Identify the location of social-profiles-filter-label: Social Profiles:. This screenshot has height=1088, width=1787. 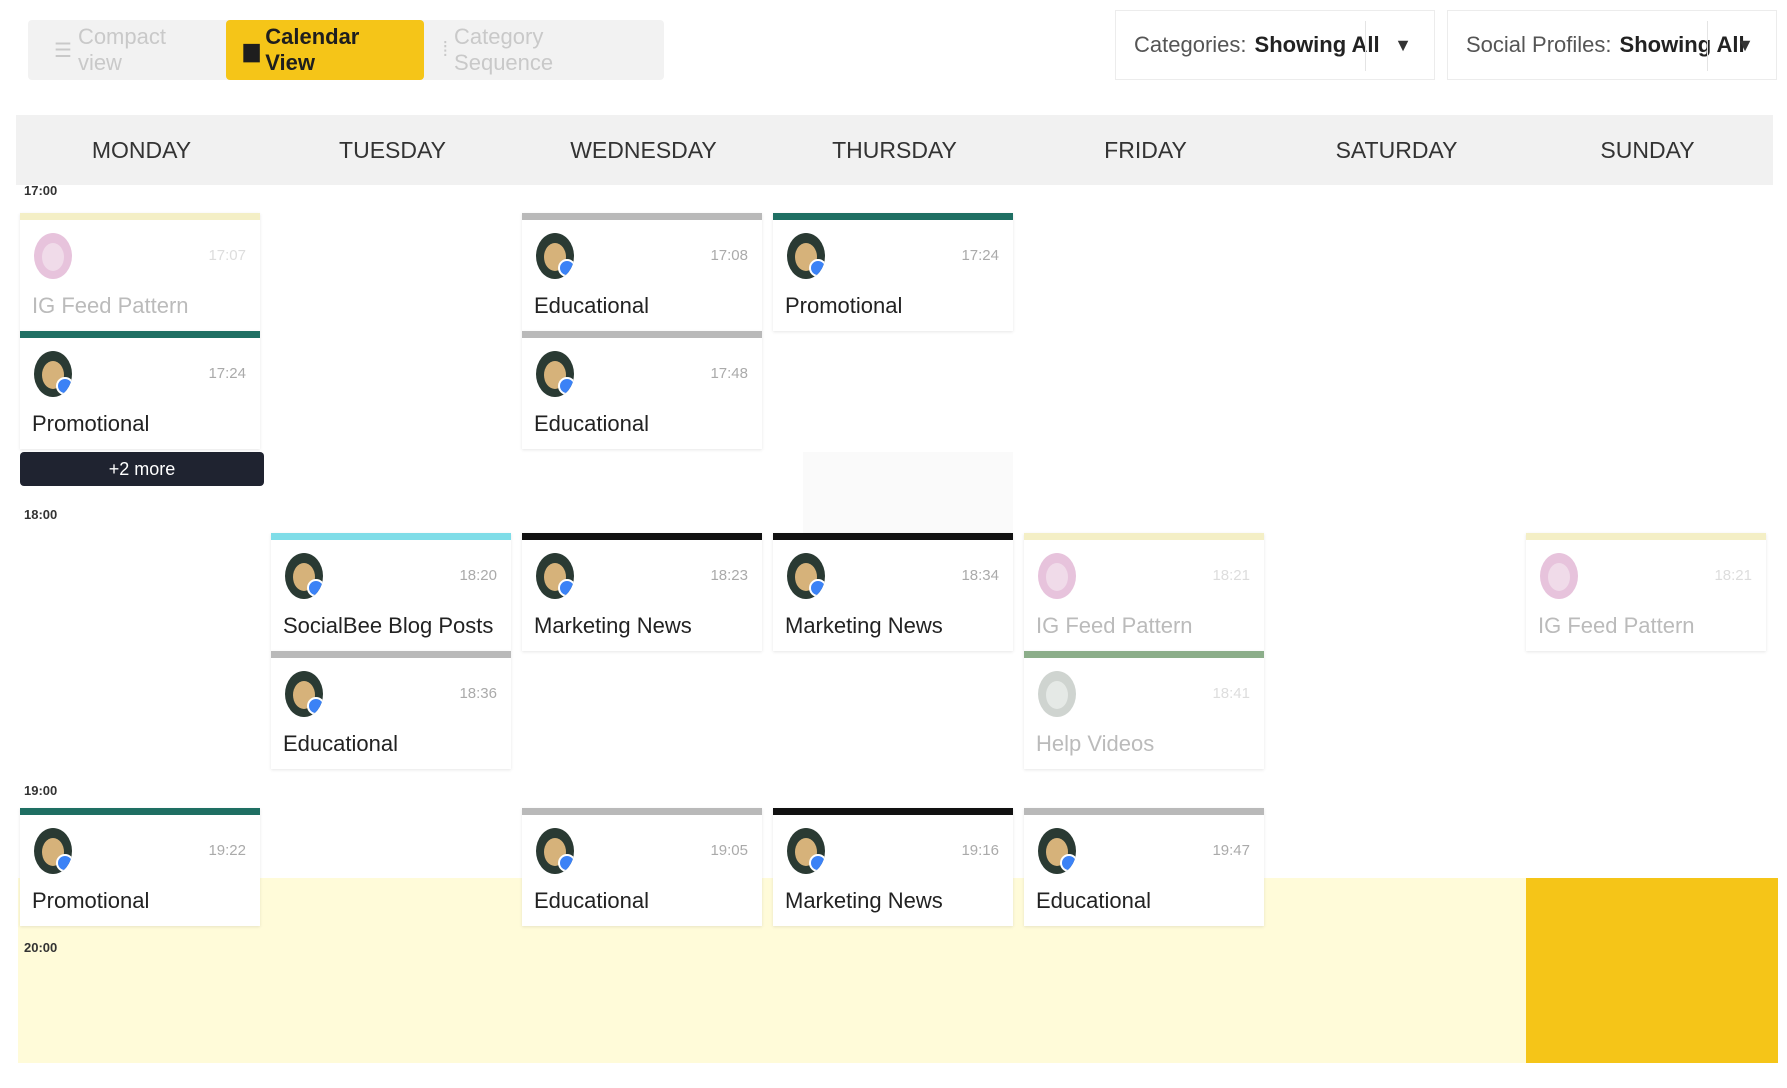
(1539, 44).